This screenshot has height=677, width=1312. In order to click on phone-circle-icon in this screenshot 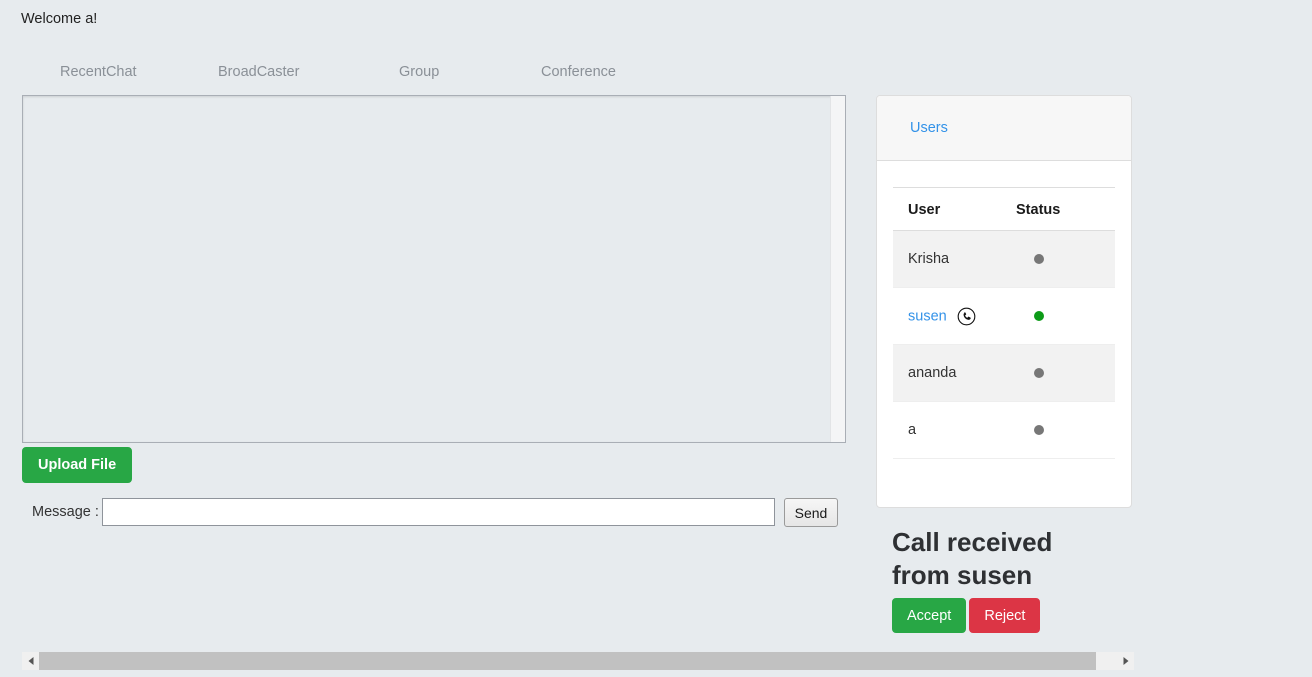, I will do `click(966, 316)`.